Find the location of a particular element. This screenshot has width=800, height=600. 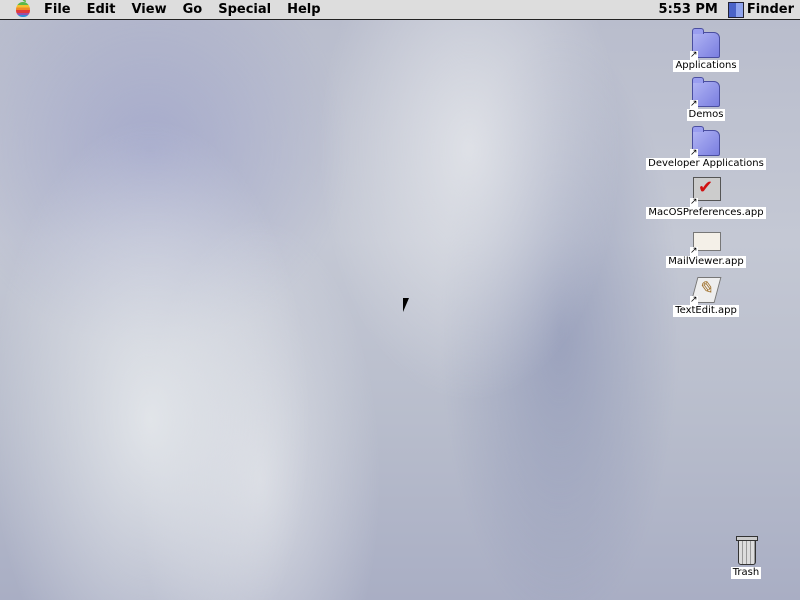

icon-label: Trash is located at coordinates (746, 573).